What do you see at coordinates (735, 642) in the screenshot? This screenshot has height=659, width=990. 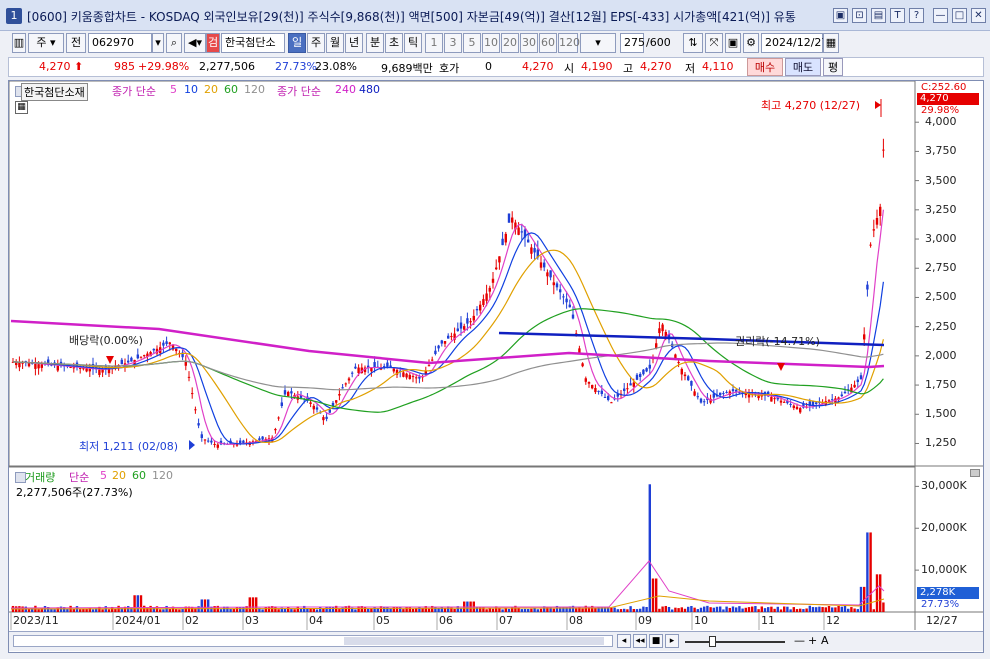 I see `zoom-slider-track` at bounding box center [735, 642].